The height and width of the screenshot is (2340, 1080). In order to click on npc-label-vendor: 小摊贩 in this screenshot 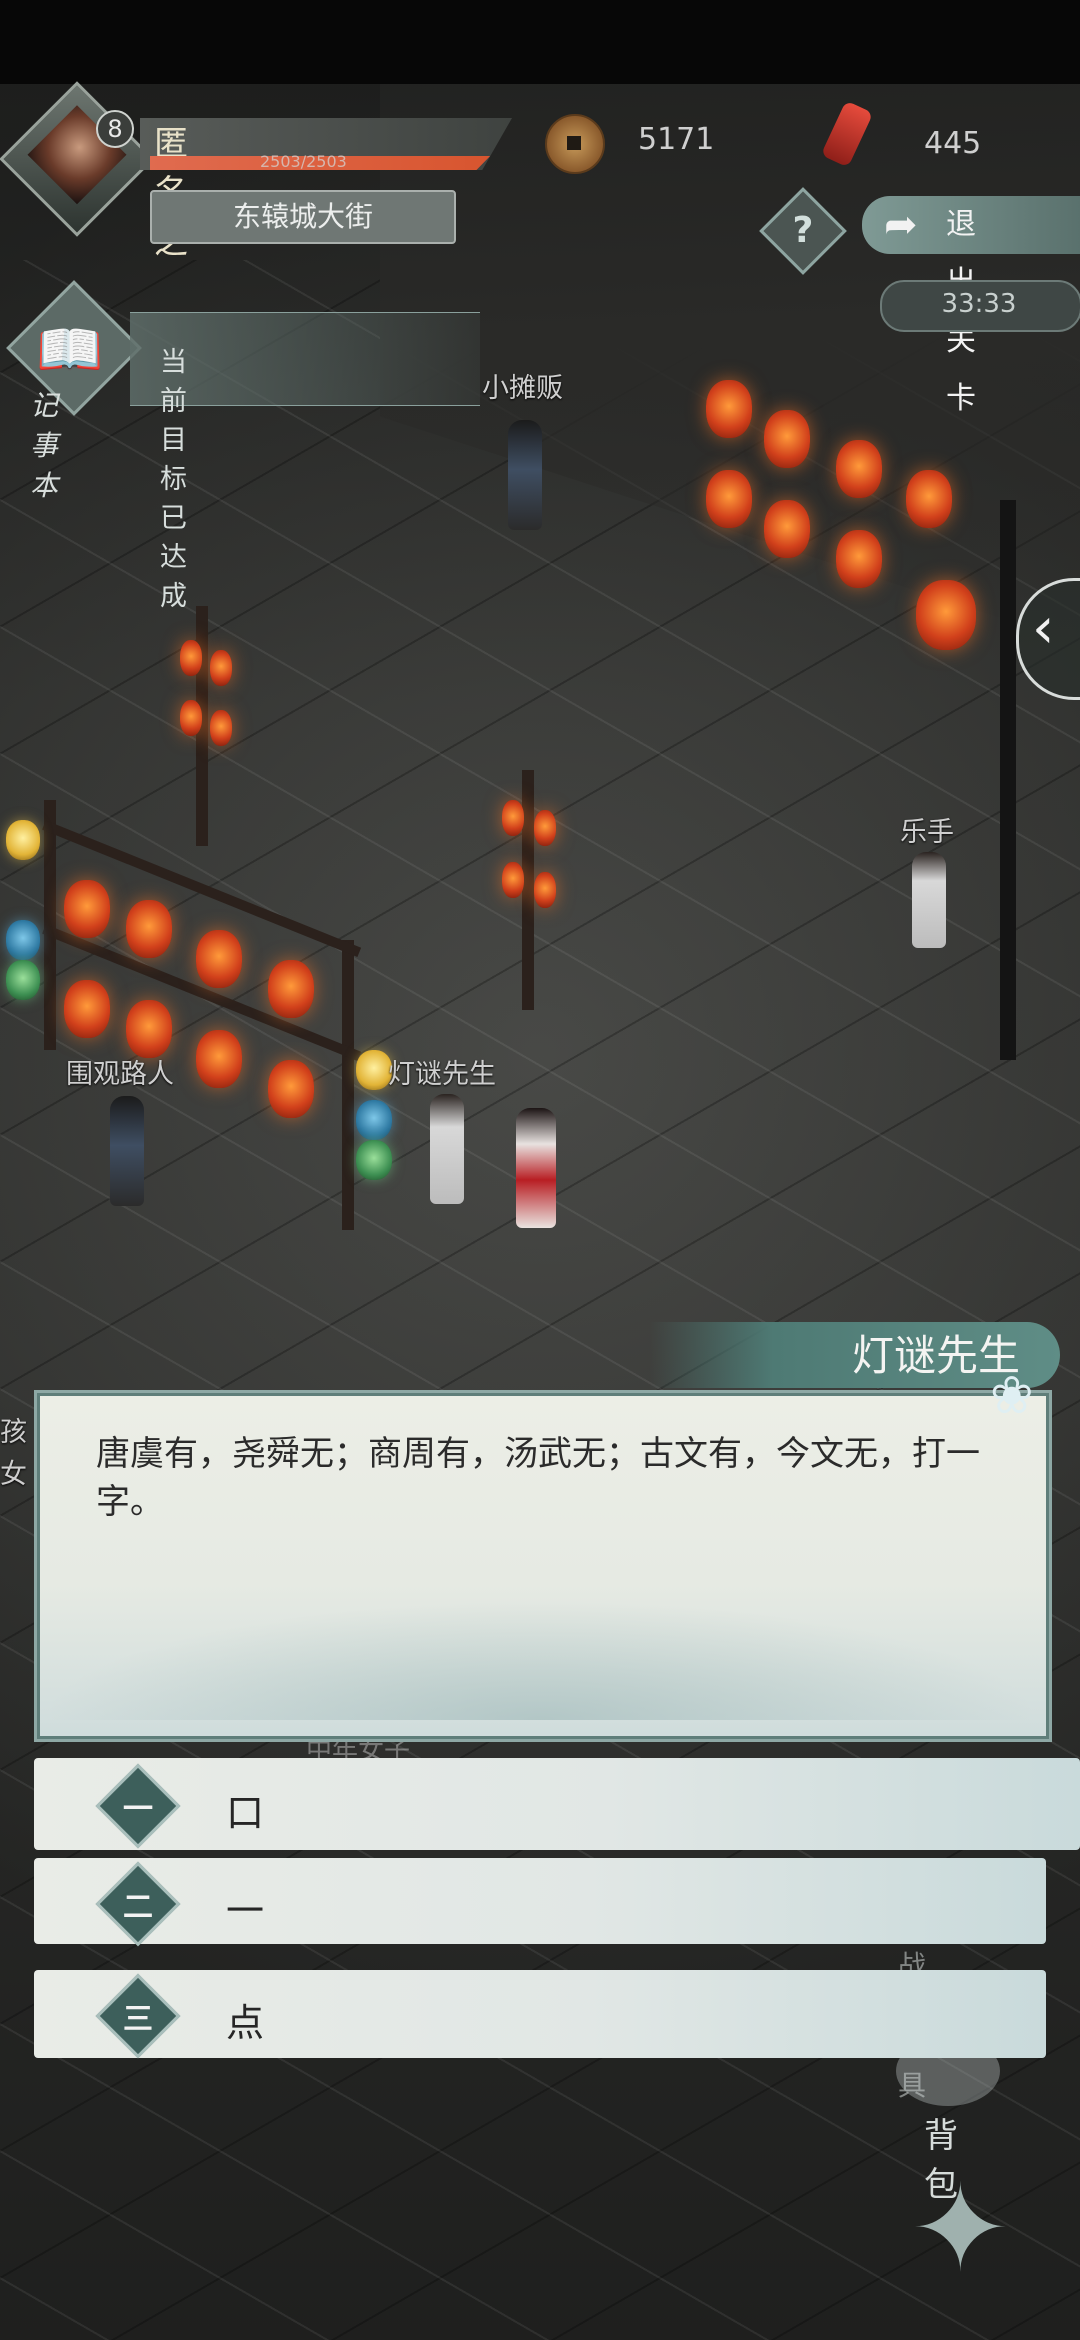, I will do `click(522, 388)`.